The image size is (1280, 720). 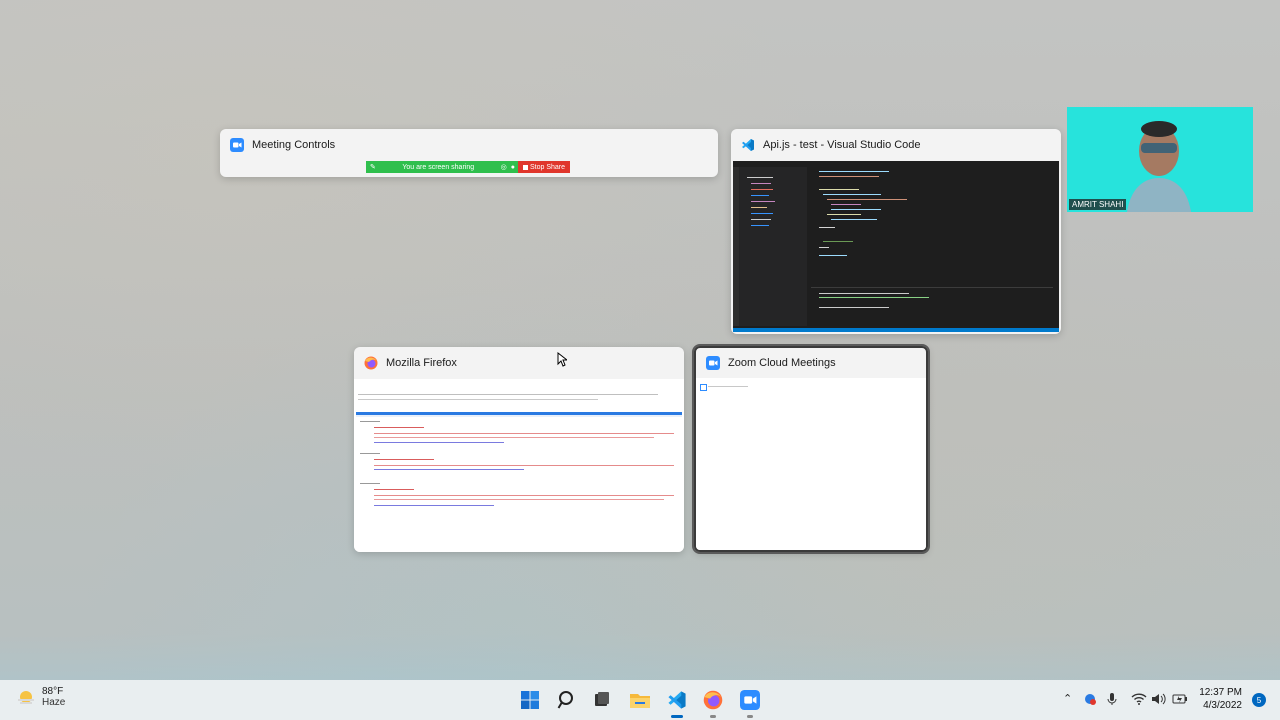 I want to click on firefox-preview, so click(x=519, y=465).